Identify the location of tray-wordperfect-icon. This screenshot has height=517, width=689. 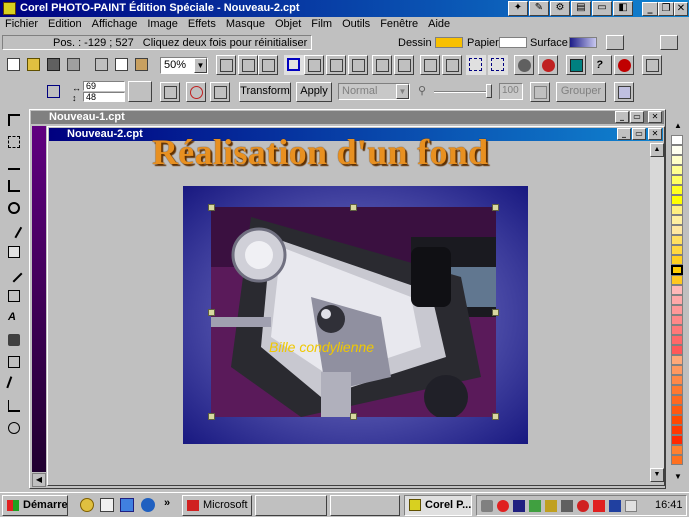
(599, 506).